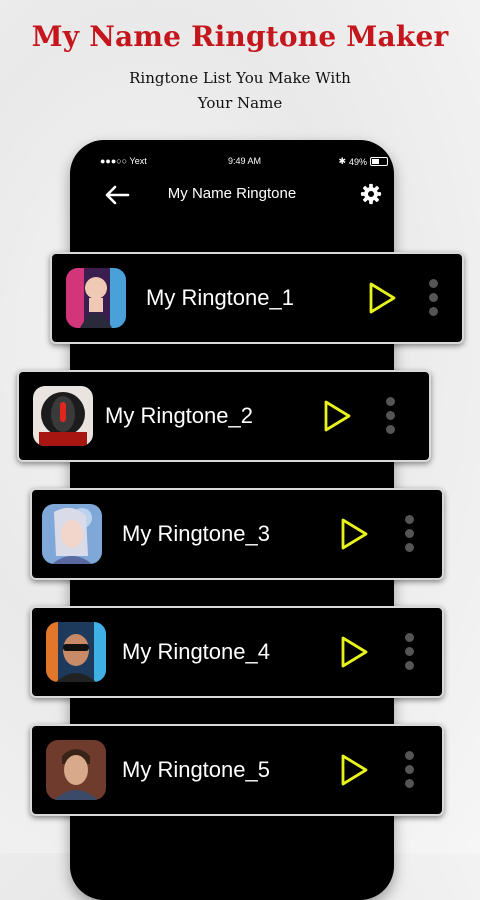 The width and height of the screenshot is (480, 900). I want to click on ringtone-card-3: My Ringtone_3, so click(237, 534).